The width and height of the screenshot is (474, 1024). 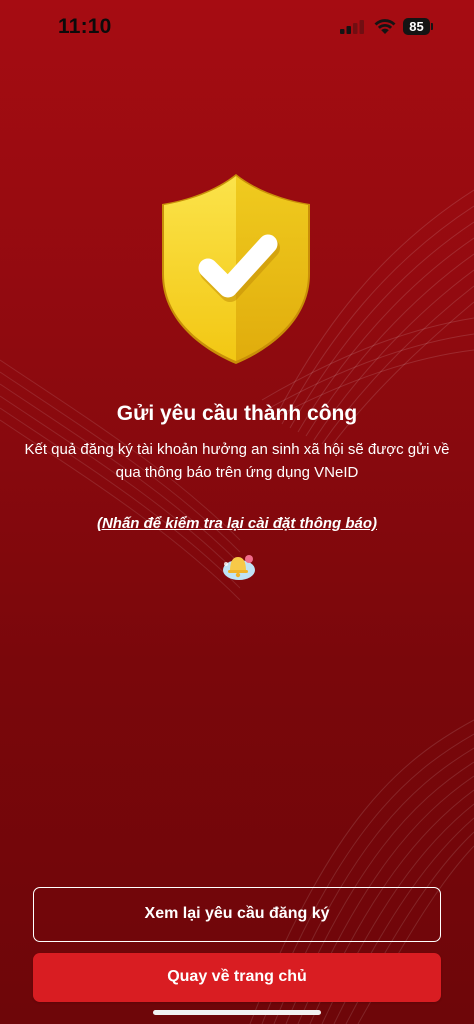 I want to click on signal-icon, so click(x=352, y=27).